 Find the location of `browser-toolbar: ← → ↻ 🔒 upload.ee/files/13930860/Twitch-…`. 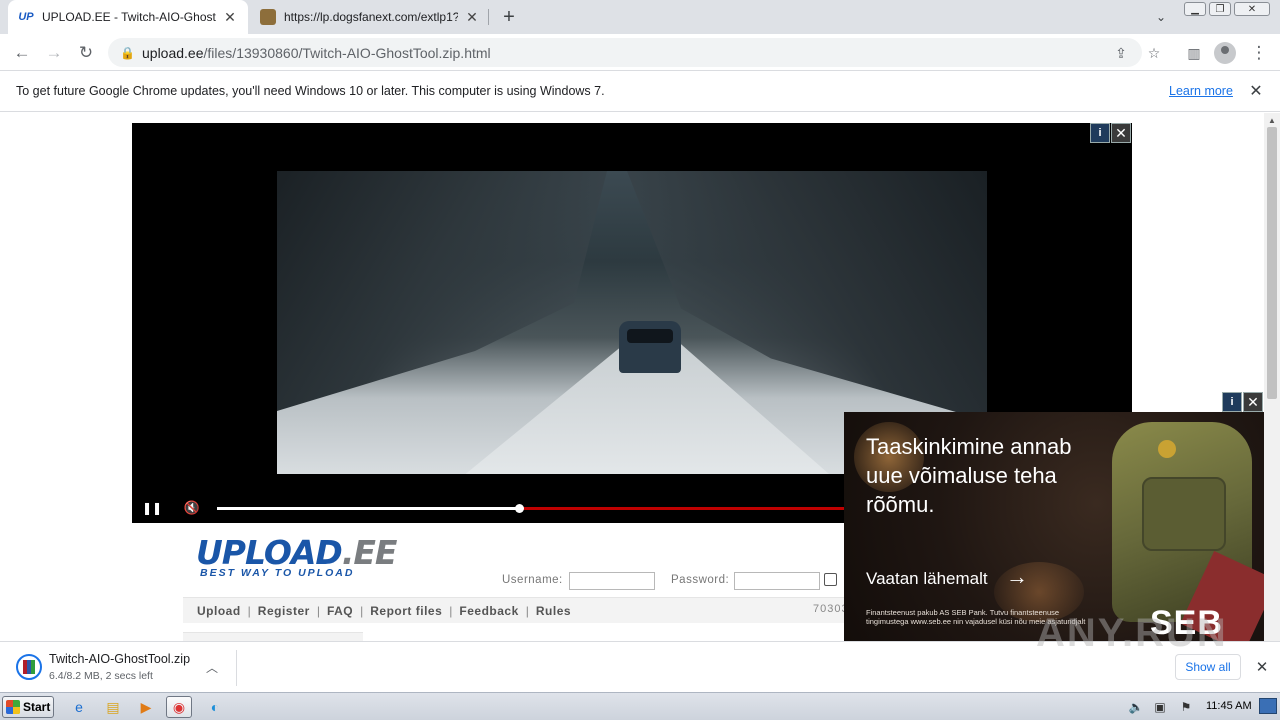

browser-toolbar: ← → ↻ 🔒 upload.ee/files/13930860/Twitch-… is located at coordinates (640, 52).